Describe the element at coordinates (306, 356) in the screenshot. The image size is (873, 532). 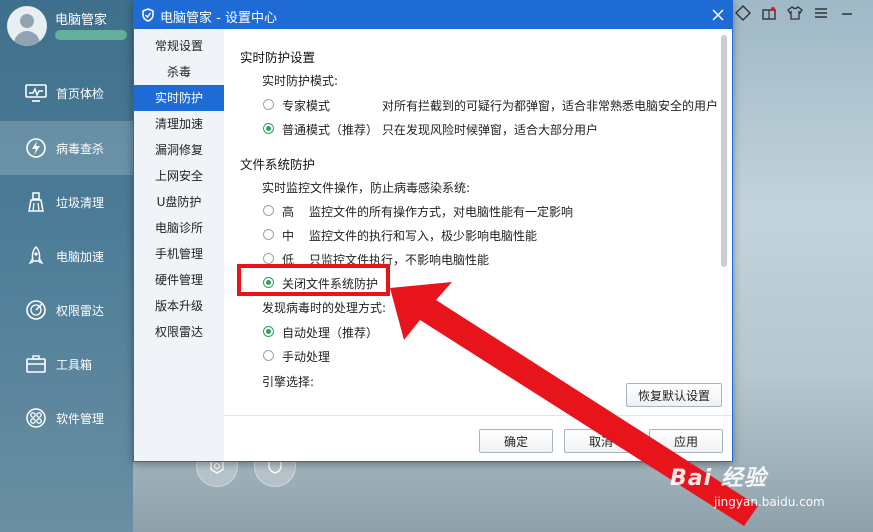
I see `manual-handle-label: 手动处理` at that location.